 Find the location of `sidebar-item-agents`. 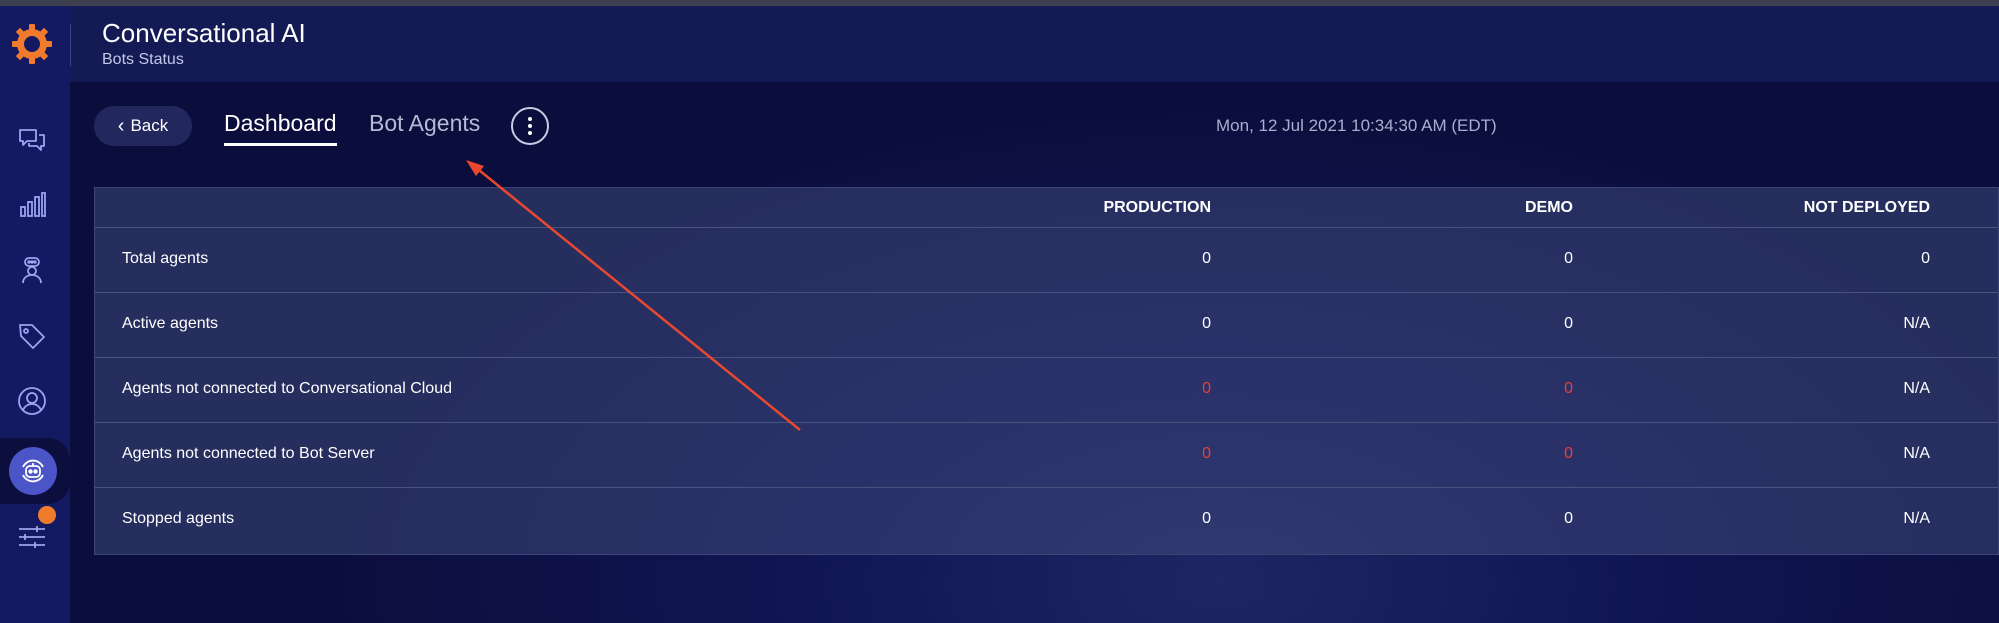

sidebar-item-agents is located at coordinates (32, 271).